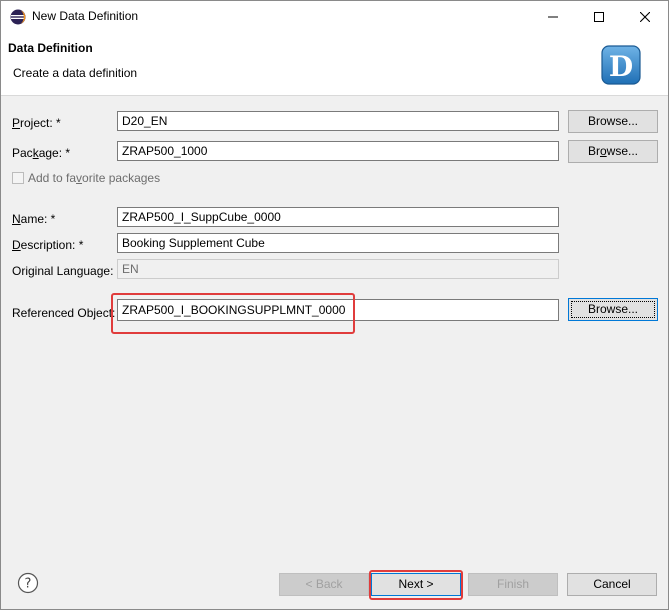 This screenshot has width=669, height=610. I want to click on close-icon, so click(645, 16).